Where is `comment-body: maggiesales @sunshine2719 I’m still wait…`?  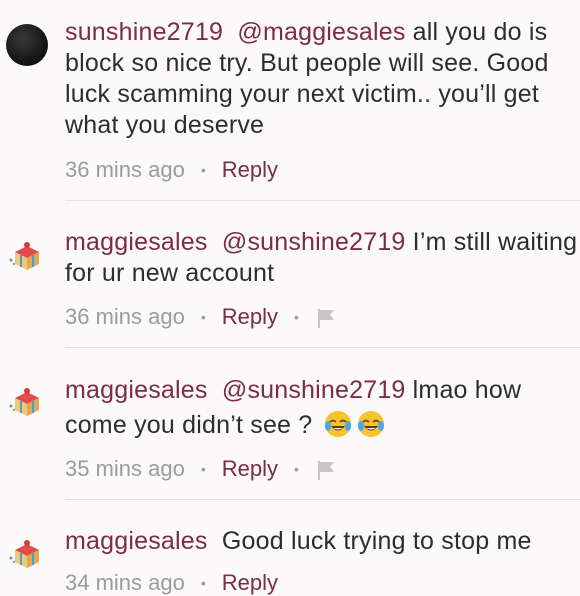 comment-body: maggiesales @sunshine2719 I’m still wait… is located at coordinates (322, 258).